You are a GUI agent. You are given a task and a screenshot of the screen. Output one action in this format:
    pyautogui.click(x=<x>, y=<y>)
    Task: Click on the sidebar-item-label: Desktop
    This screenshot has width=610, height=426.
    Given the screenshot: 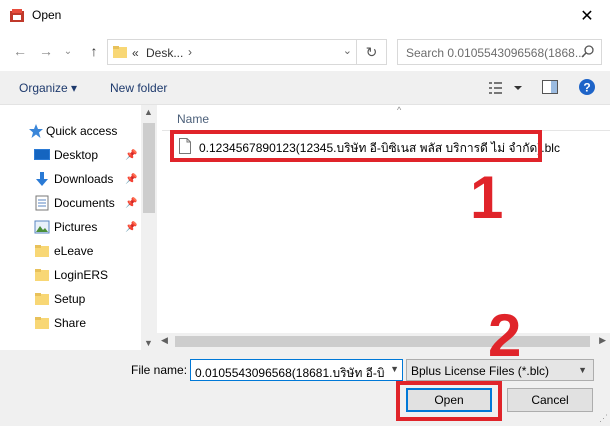 What is the action you would take?
    pyautogui.click(x=76, y=155)
    